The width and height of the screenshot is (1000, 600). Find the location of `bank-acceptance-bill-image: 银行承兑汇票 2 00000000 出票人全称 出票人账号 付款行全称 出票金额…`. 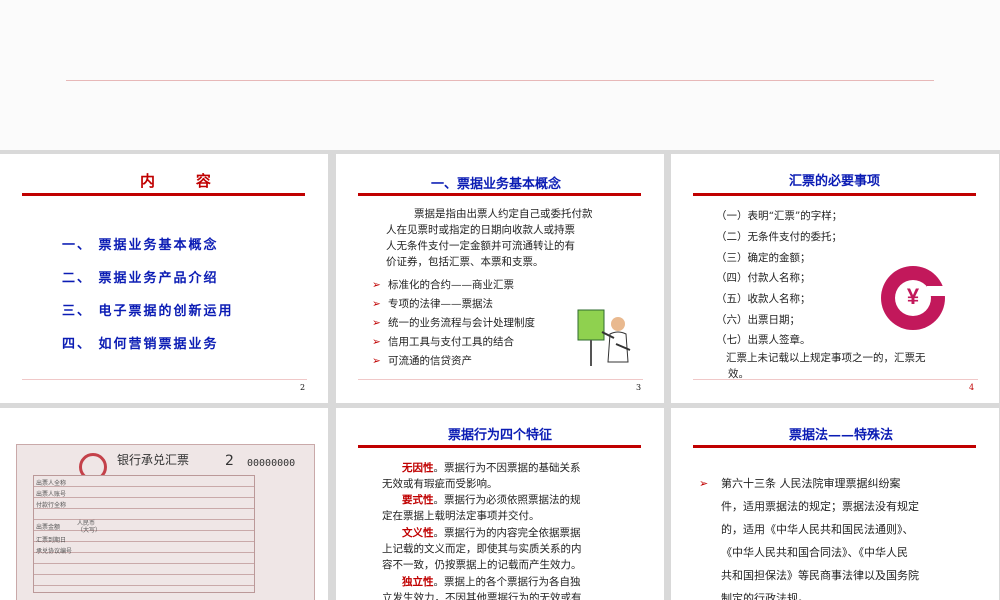

bank-acceptance-bill-image: 银行承兑汇票 2 00000000 出票人全称 出票人账号 付款行全称 出票金额… is located at coordinates (165, 522).